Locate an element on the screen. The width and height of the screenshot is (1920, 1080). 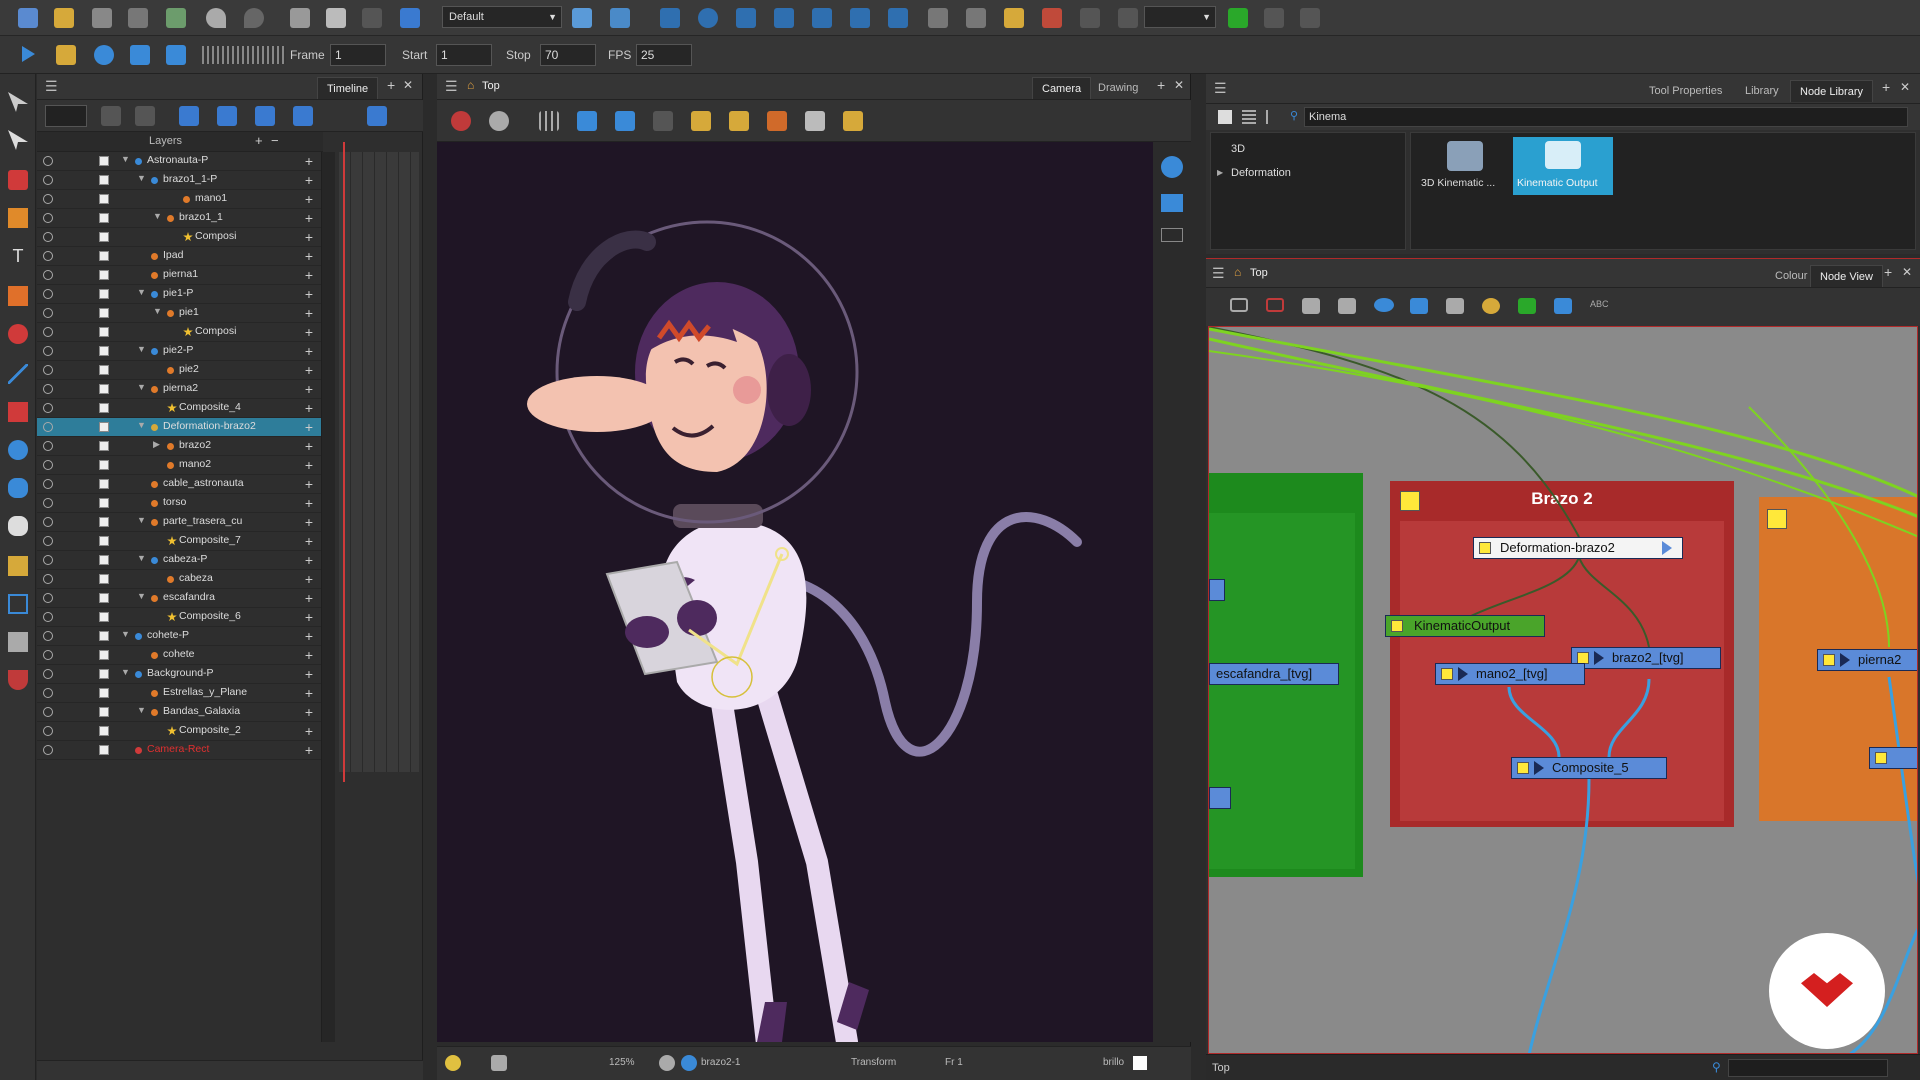
collapse-icon is located at coordinates (1172, 235).